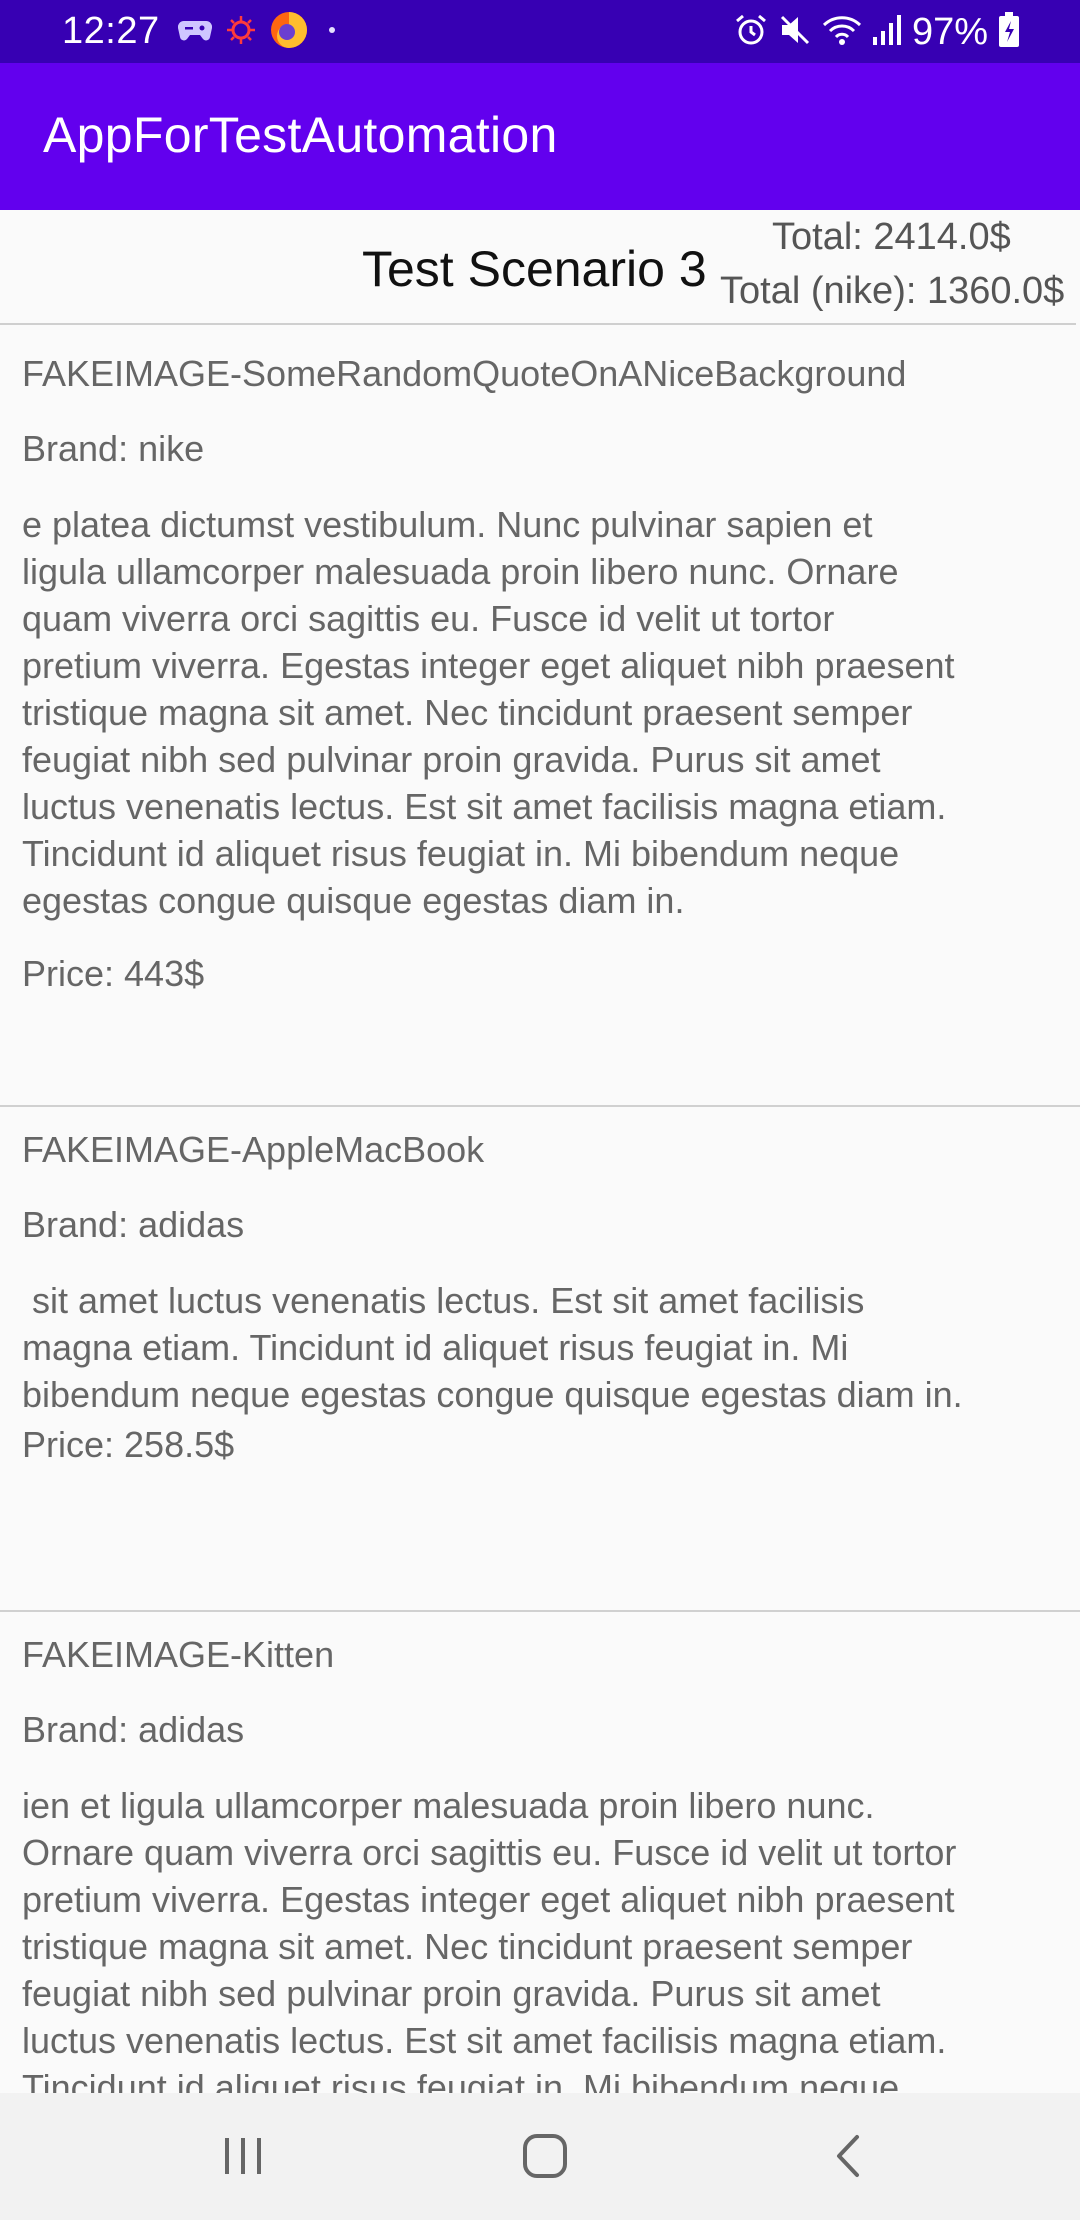 The image size is (1080, 2220). Describe the element at coordinates (289, 32) in the screenshot. I see `firefox-icon` at that location.